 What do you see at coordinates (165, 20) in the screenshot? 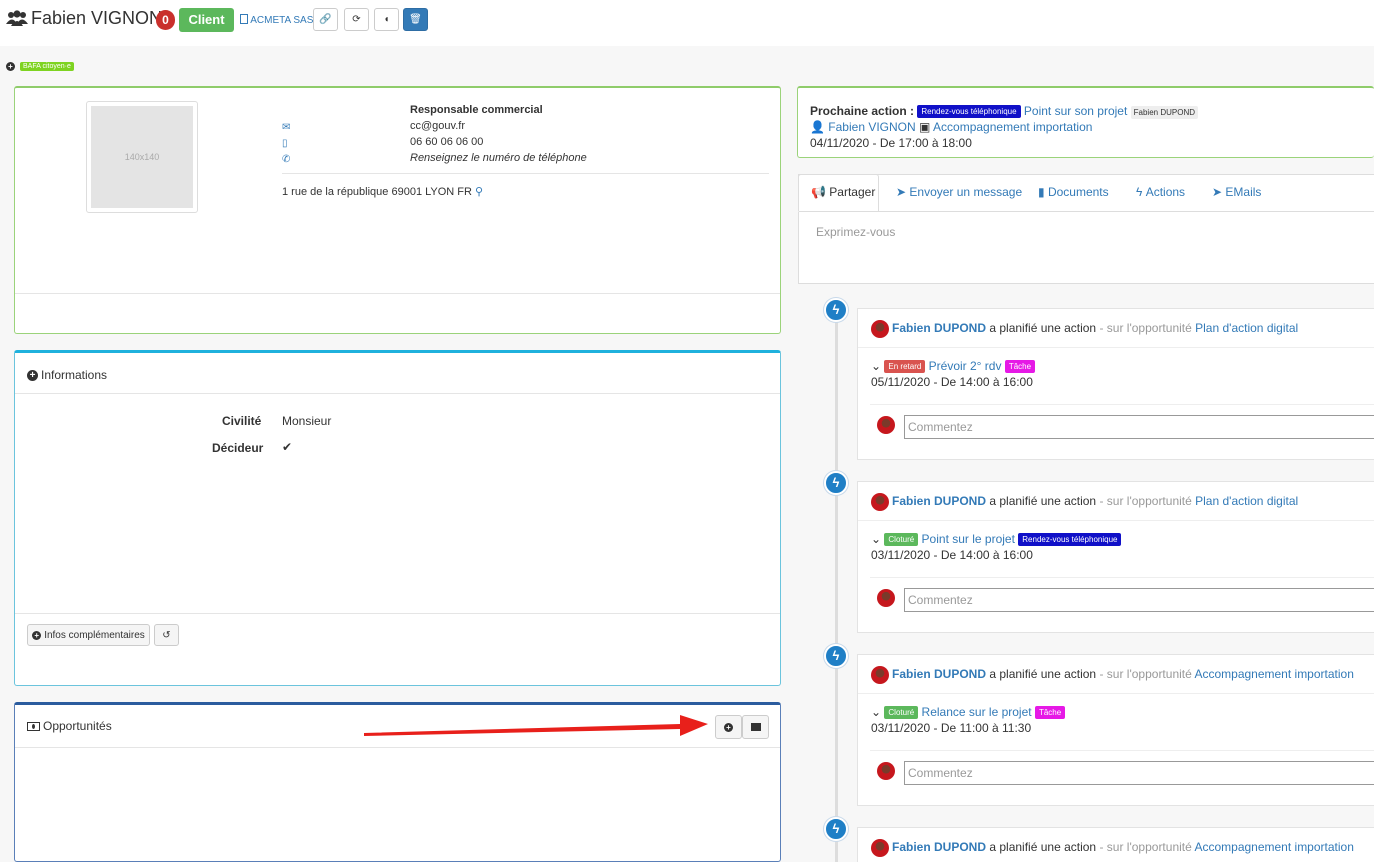
I see `count-badge: 0` at bounding box center [165, 20].